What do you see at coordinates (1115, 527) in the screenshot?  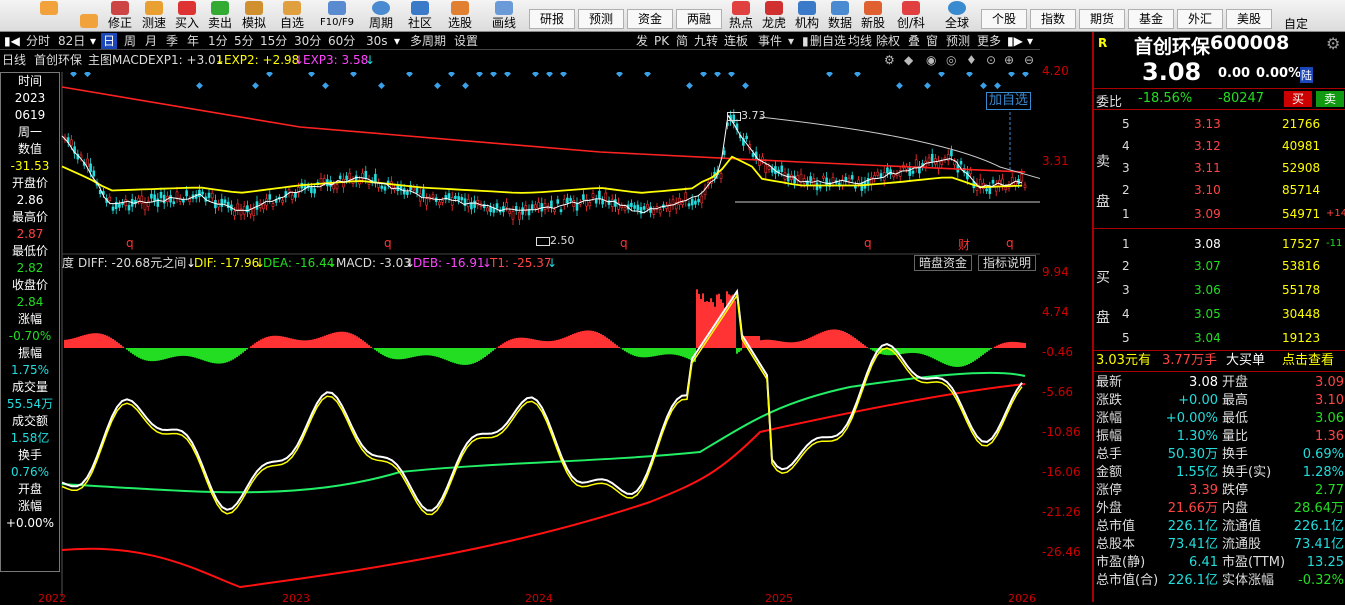 I see `stat-label: 总市值` at bounding box center [1115, 527].